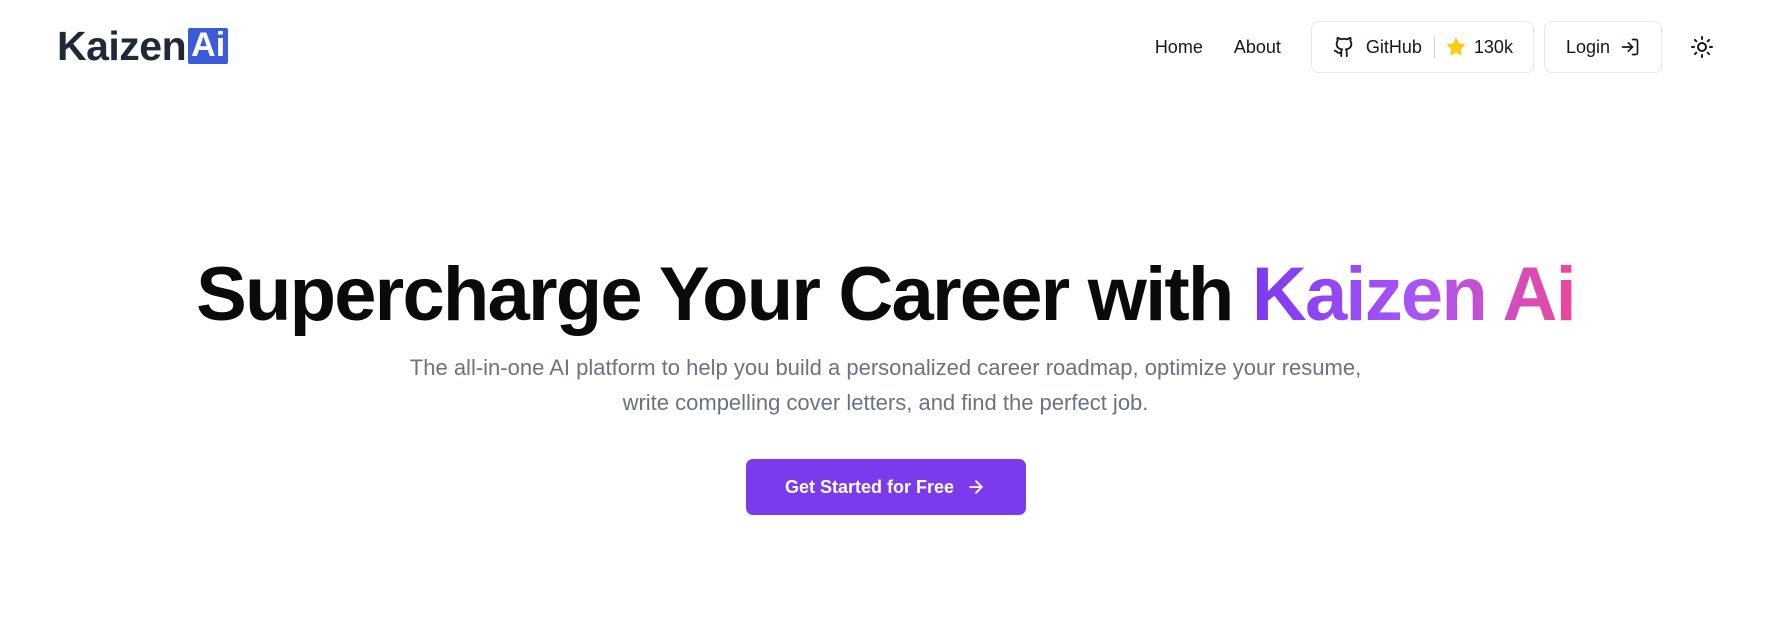  I want to click on github-star-count: 130k, so click(1493, 46).